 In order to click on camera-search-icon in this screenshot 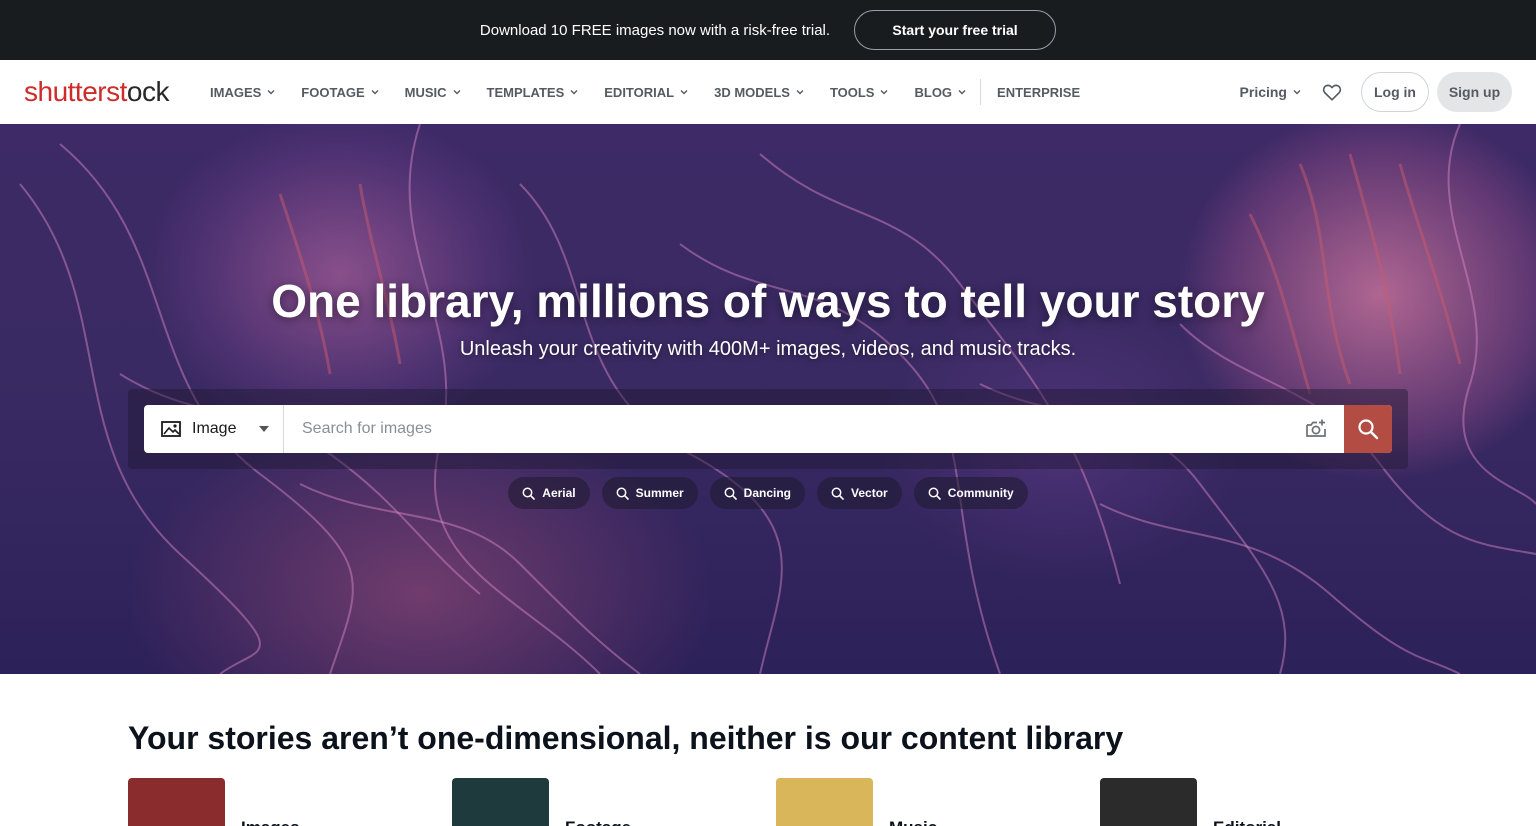, I will do `click(1316, 429)`.